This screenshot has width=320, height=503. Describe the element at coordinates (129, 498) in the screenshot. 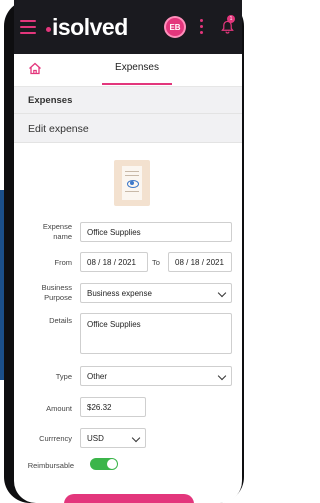

I see `bottom-action-button` at that location.